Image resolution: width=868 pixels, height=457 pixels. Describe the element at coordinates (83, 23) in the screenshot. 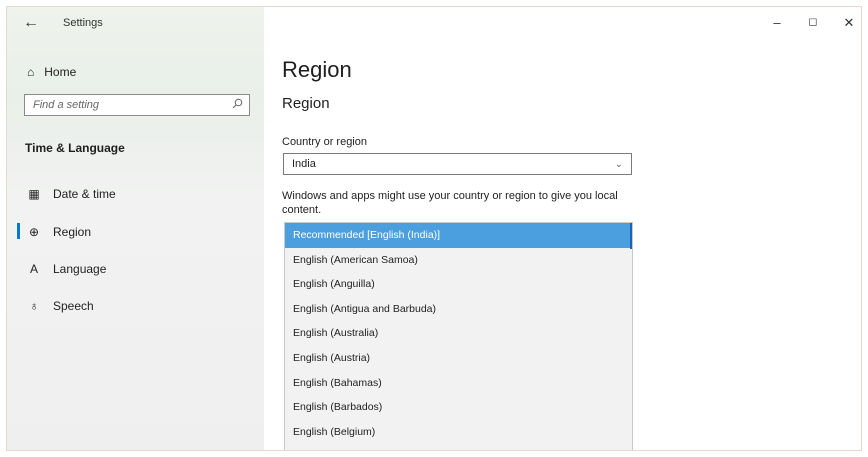

I see `app-title: Settings` at that location.